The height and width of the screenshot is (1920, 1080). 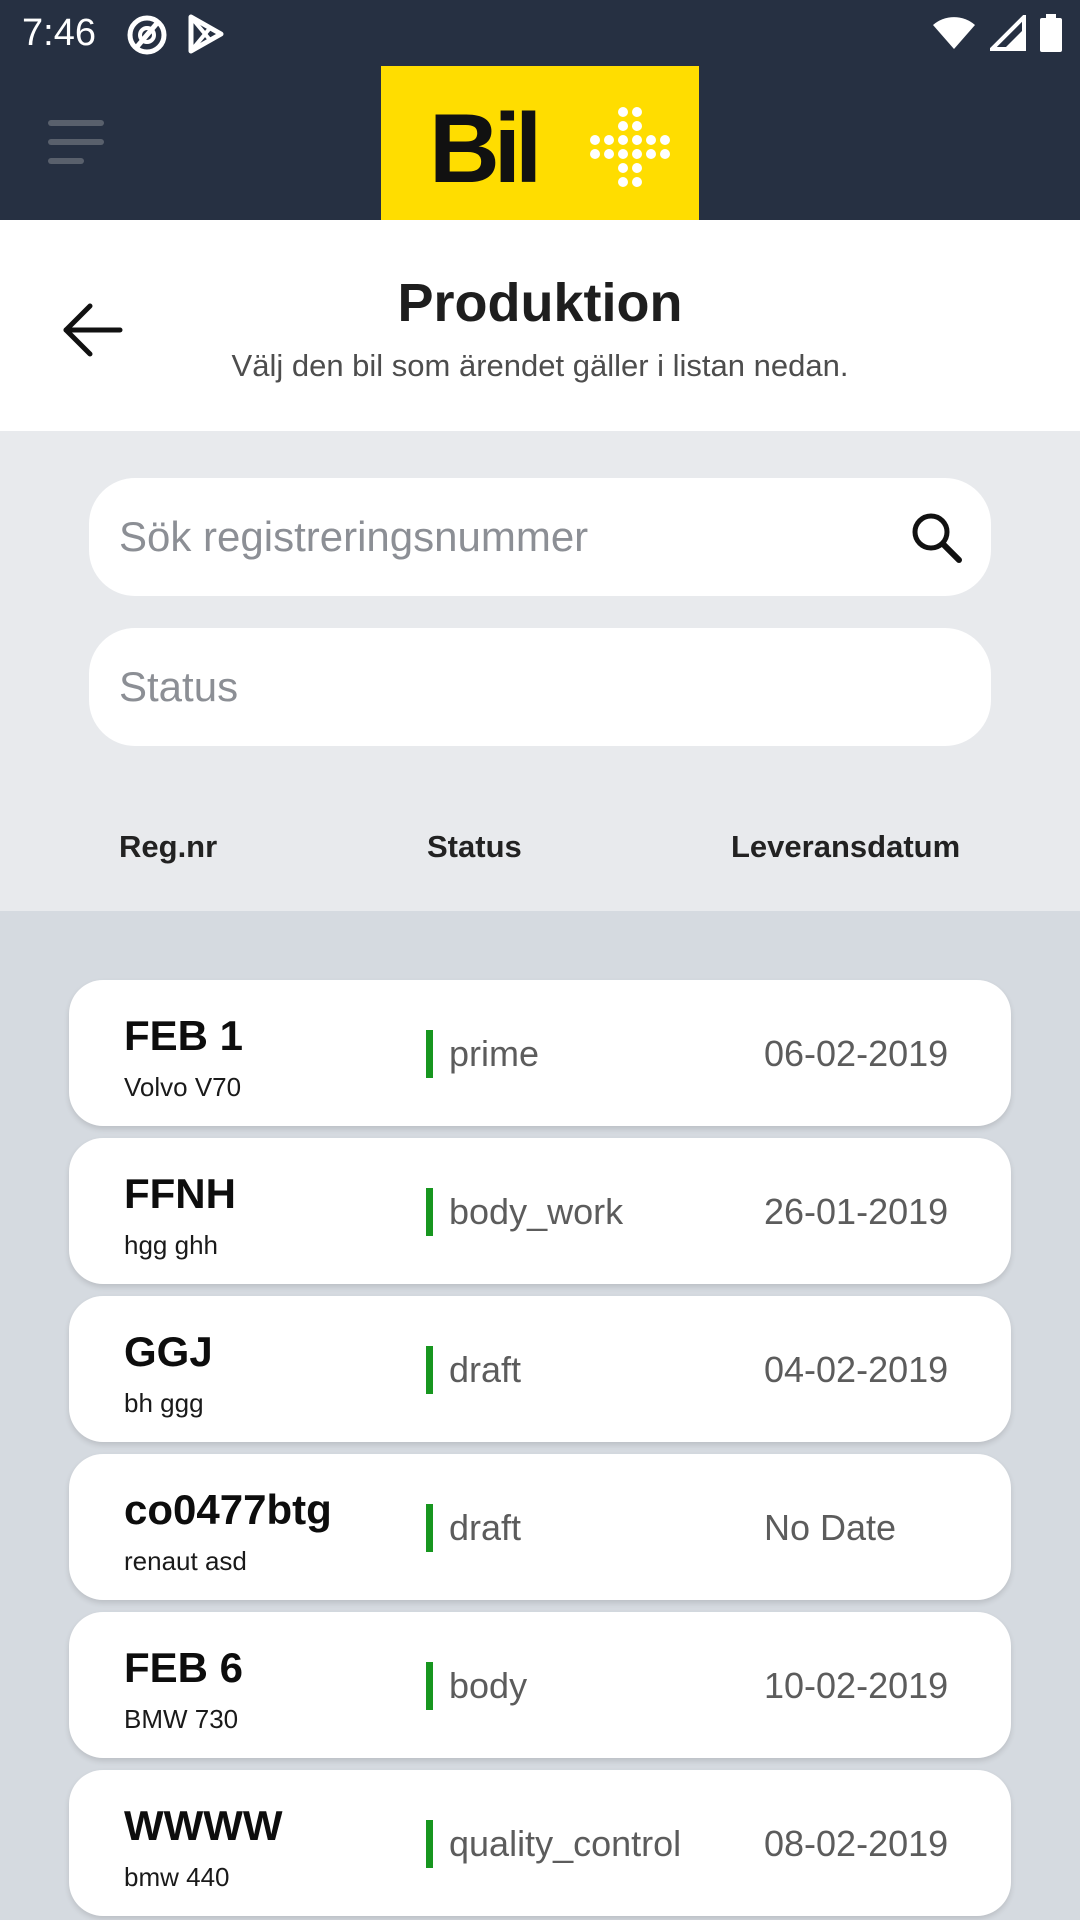 What do you see at coordinates (185, 1561) in the screenshot?
I see `car-model: renaut asd` at bounding box center [185, 1561].